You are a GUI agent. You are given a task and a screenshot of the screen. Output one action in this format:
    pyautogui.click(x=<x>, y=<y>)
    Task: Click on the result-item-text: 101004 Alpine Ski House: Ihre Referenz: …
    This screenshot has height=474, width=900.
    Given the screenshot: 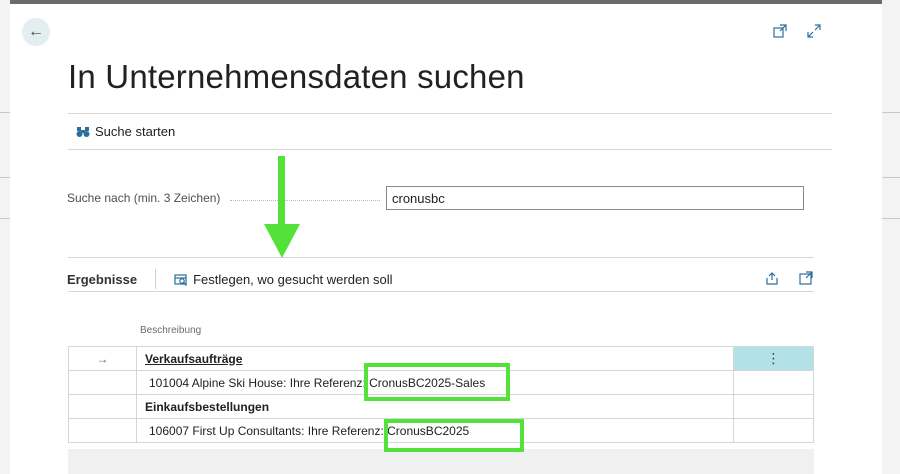 What is the action you would take?
    pyautogui.click(x=435, y=382)
    